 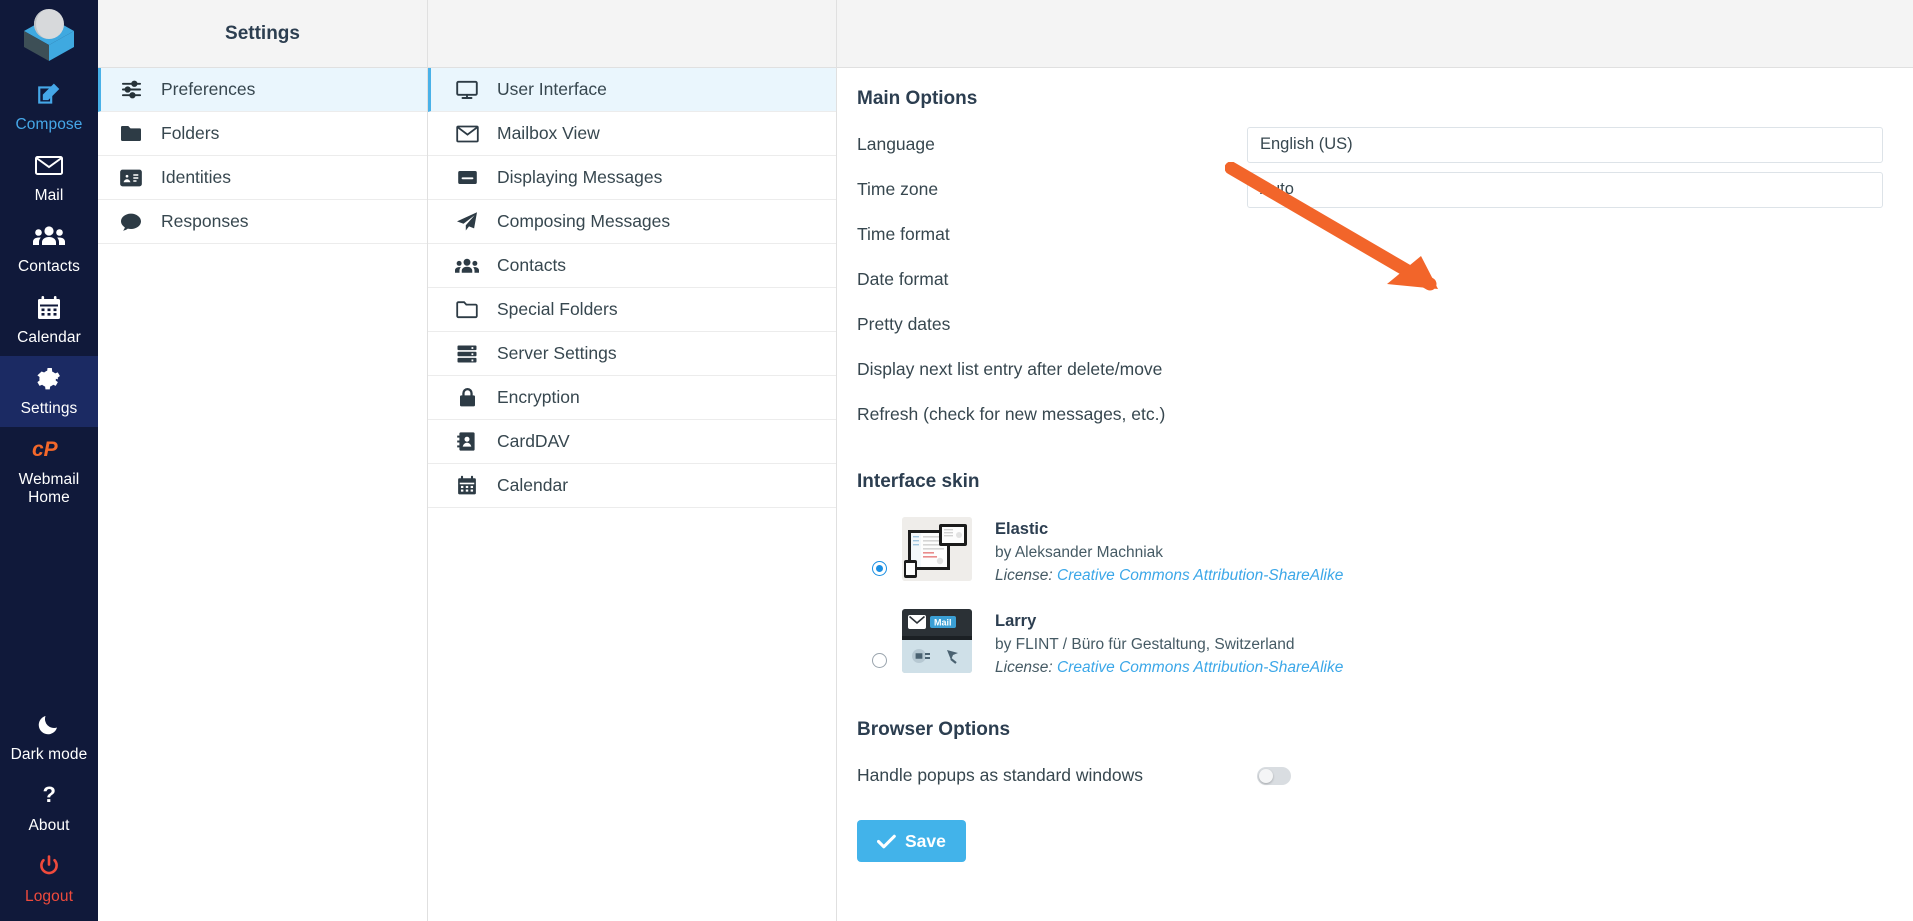 What do you see at coordinates (467, 309) in the screenshot?
I see `folder-outline-icon` at bounding box center [467, 309].